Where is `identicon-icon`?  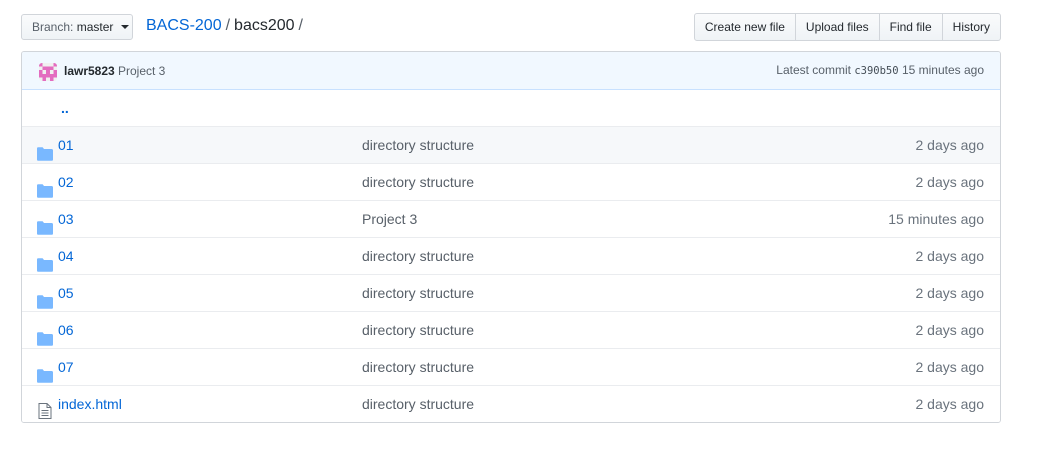
identicon-icon is located at coordinates (48, 72).